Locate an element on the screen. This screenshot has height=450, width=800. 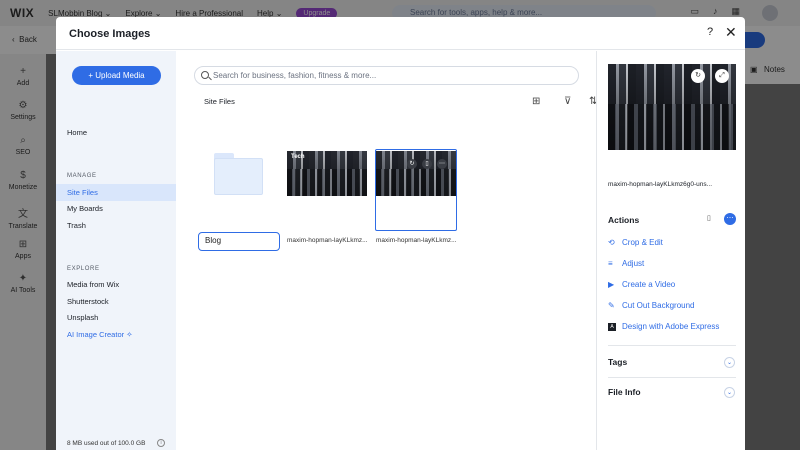
info-icon: i is located at coordinates (161, 443).